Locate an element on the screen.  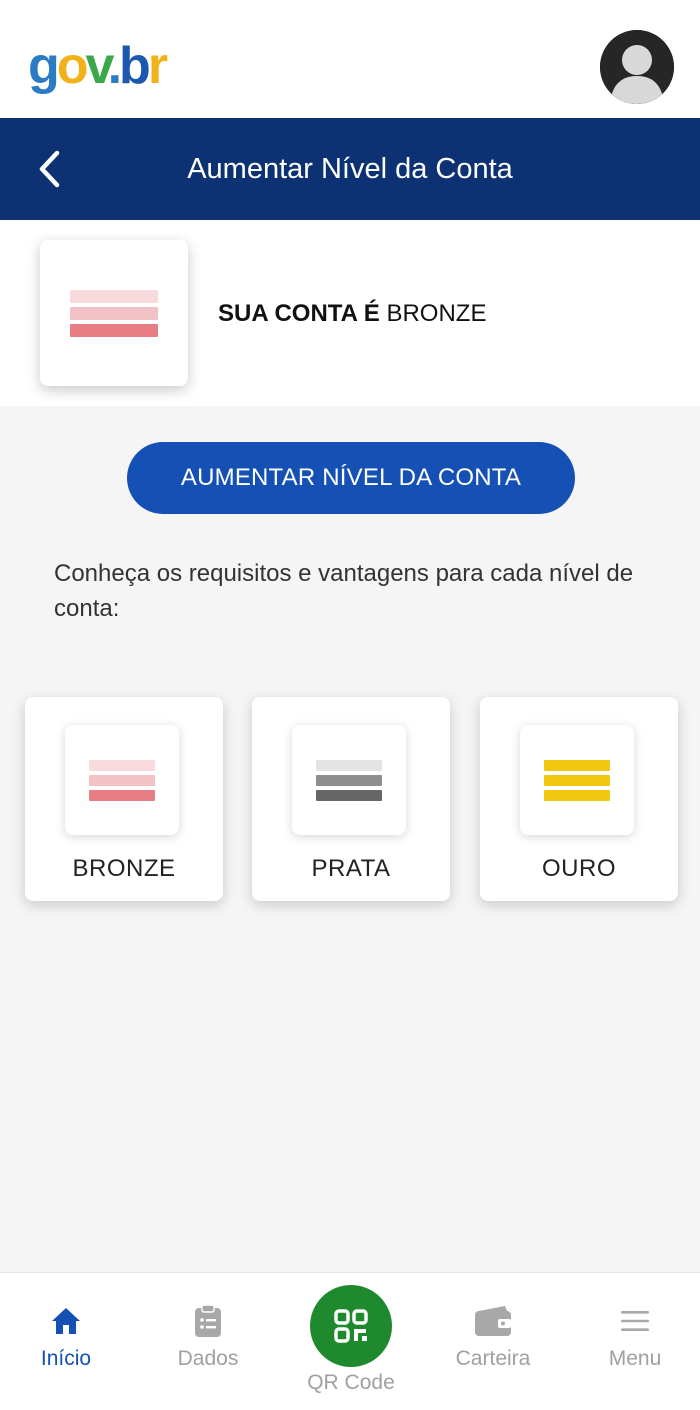
gov-br-logo: gov.br is located at coordinates (98, 66).